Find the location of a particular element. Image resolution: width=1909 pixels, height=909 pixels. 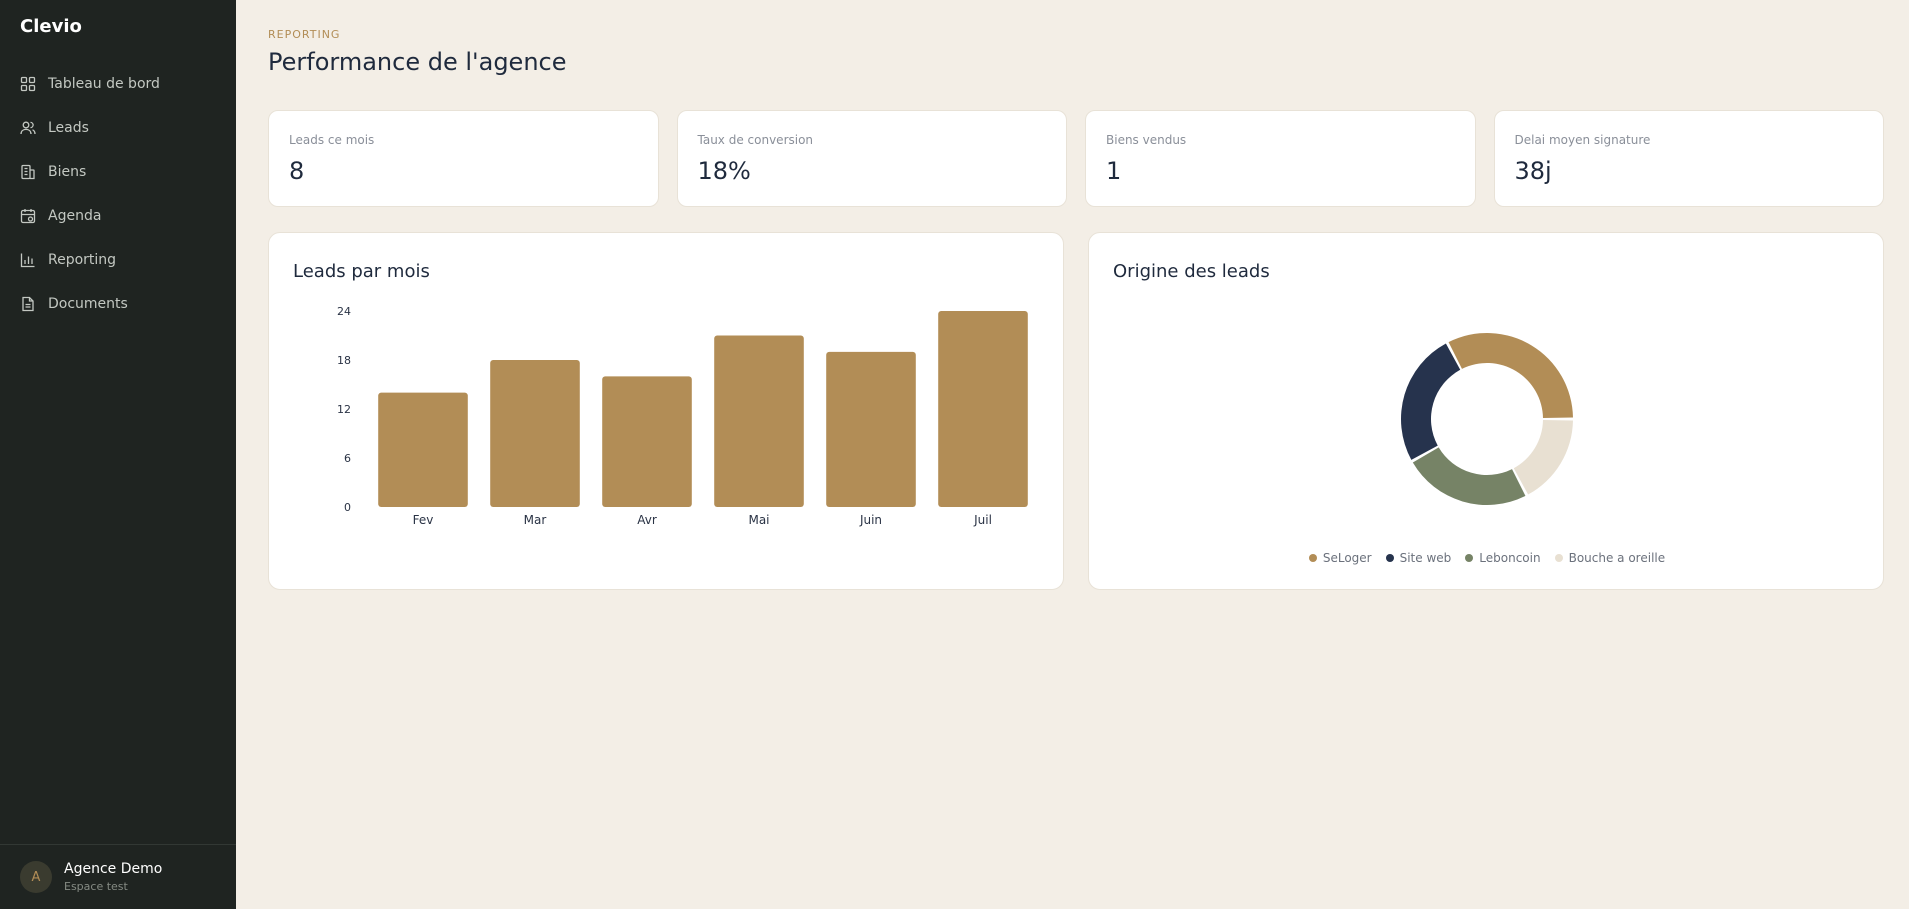

bar-fev is located at coordinates (423, 449).